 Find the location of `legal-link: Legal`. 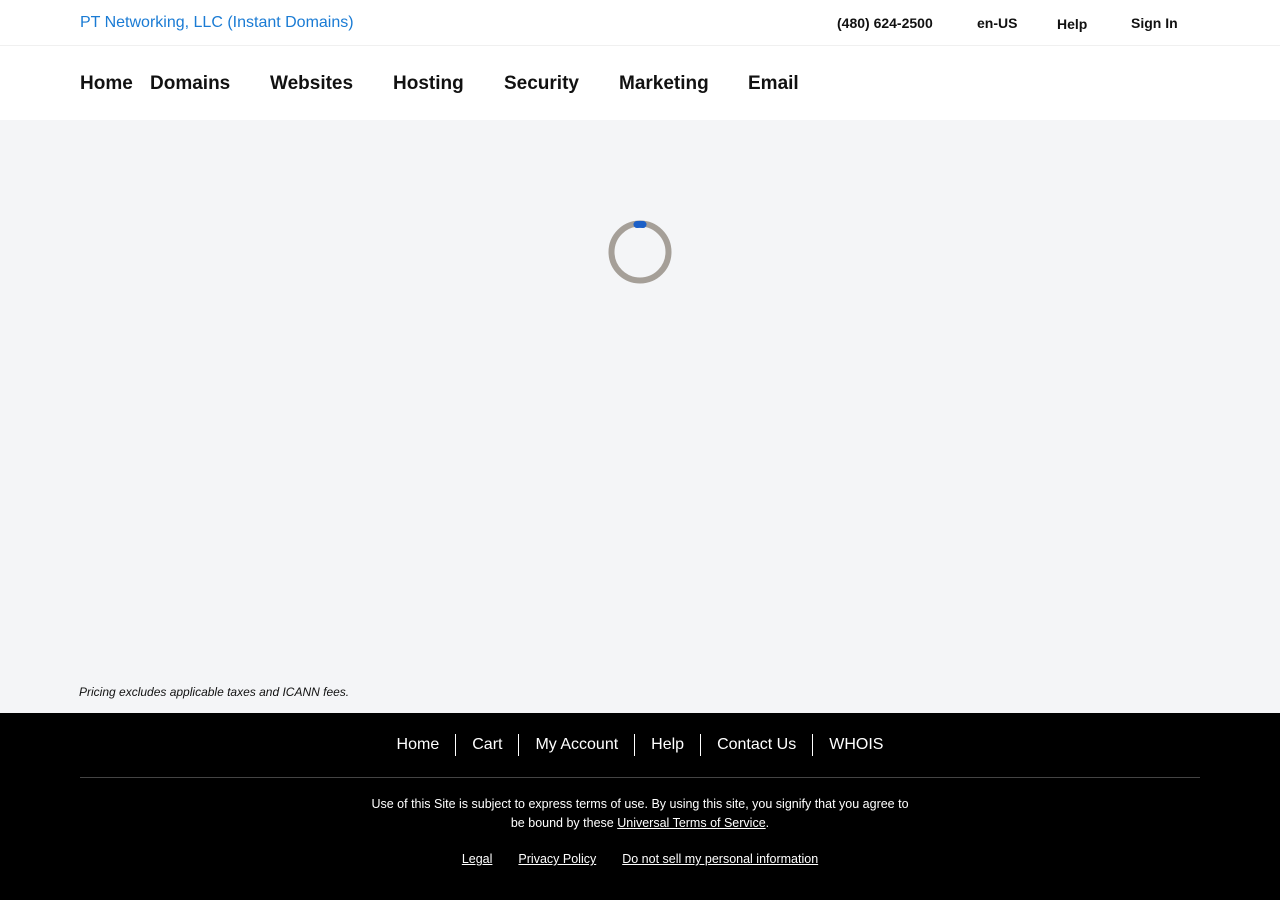

legal-link: Legal is located at coordinates (477, 859).